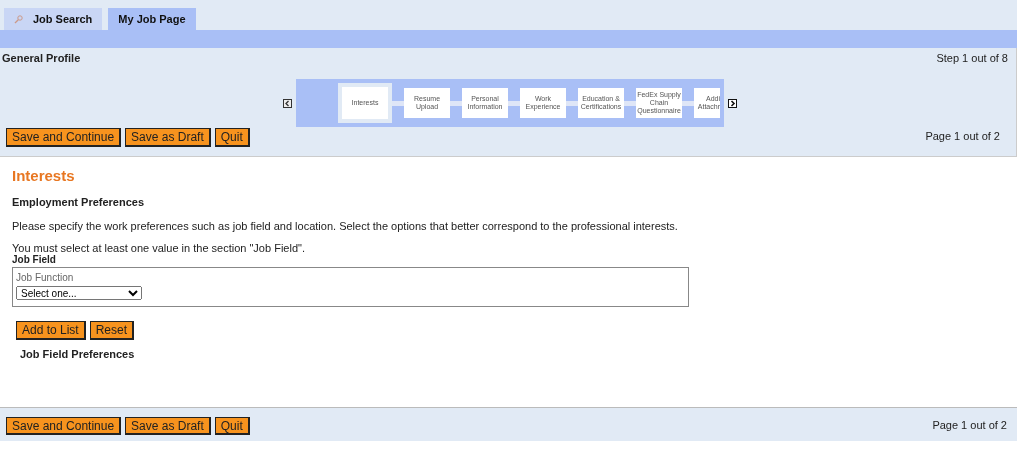 This screenshot has width=1024, height=449. Describe the element at coordinates (44, 175) in the screenshot. I see `page-heading: Interests` at that location.